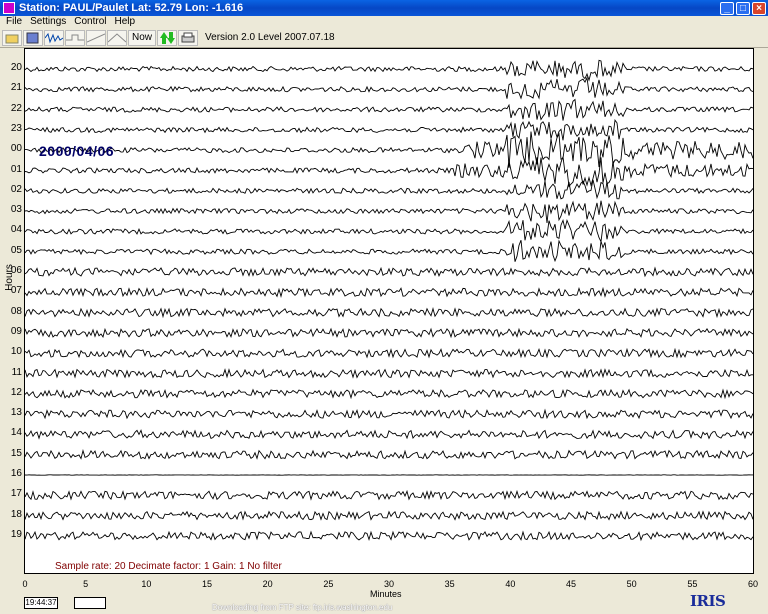  Describe the element at coordinates (727, 8) in the screenshot. I see `minimize-button: _` at that location.